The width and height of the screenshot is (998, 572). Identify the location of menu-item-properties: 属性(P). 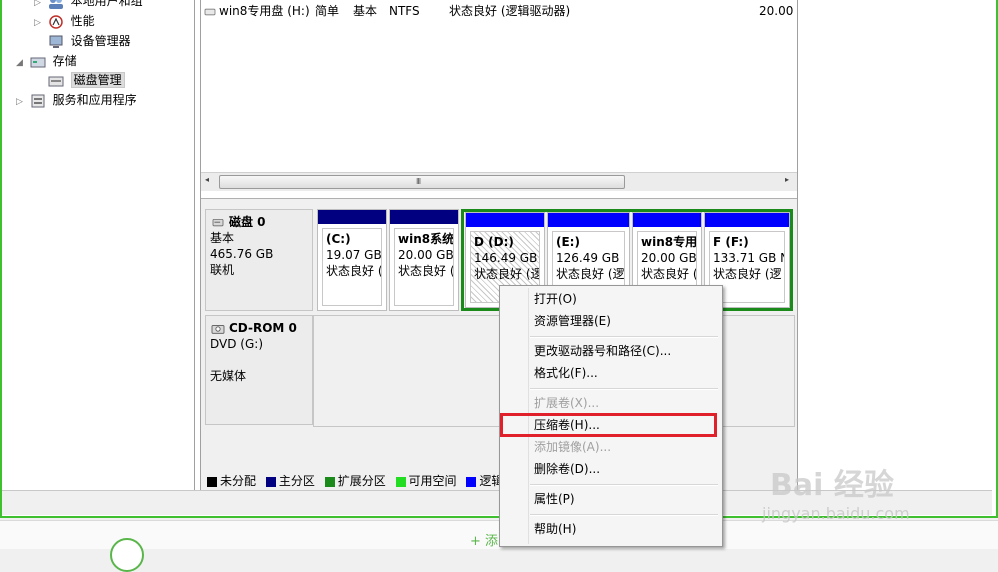
(554, 499).